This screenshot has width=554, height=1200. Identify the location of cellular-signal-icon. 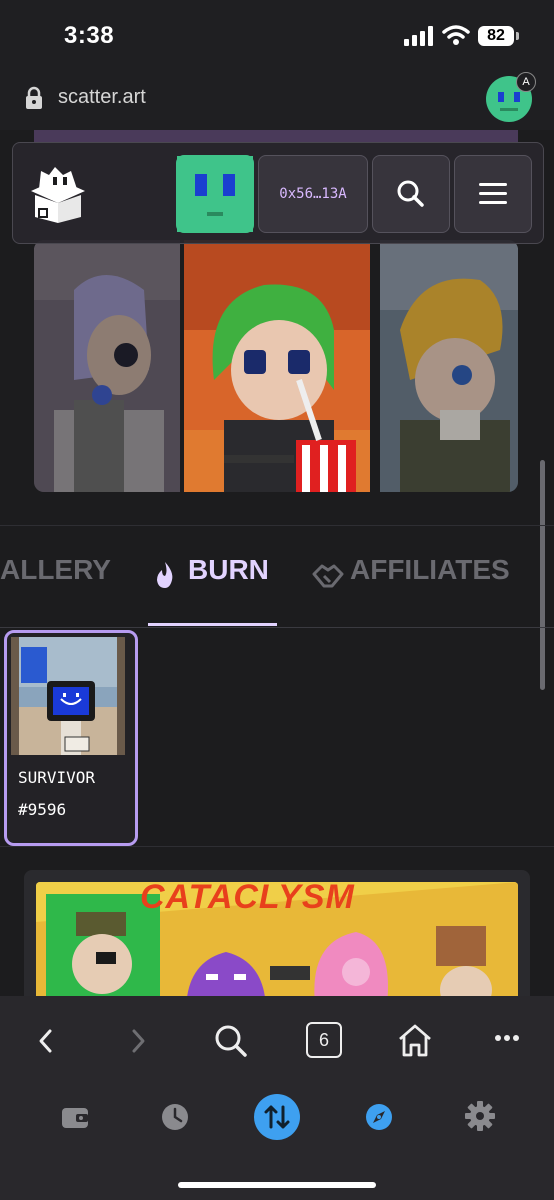
(418, 36).